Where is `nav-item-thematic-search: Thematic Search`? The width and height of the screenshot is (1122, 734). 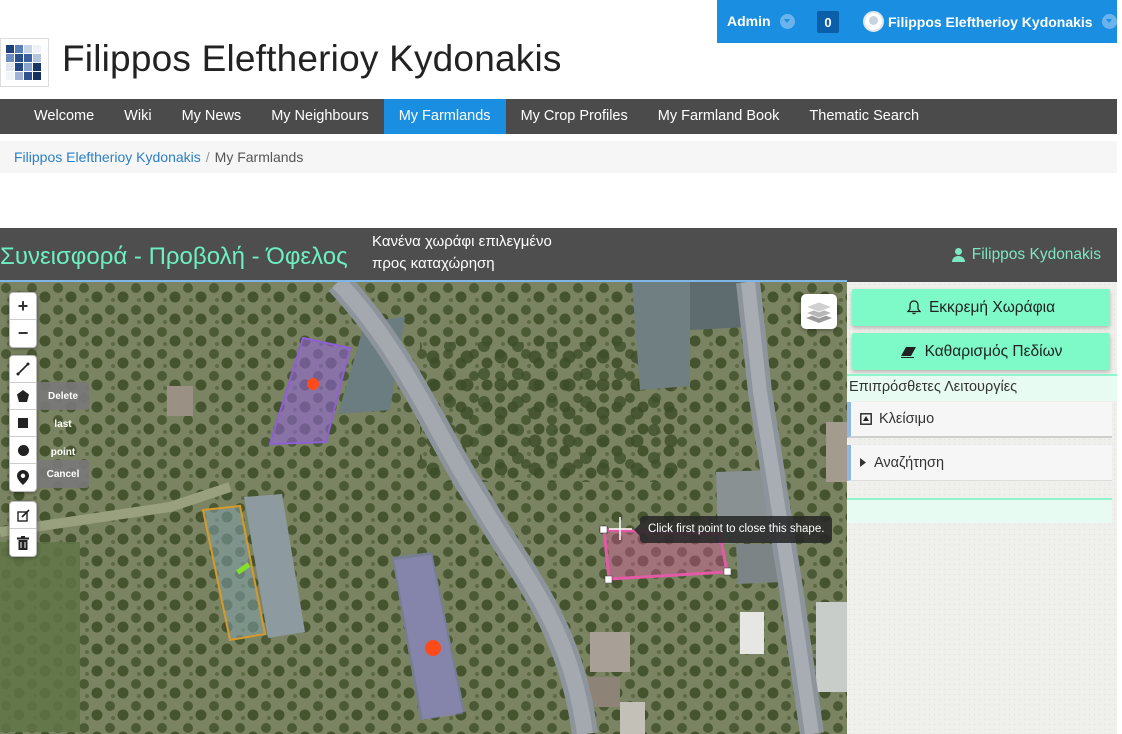 nav-item-thematic-search: Thematic Search is located at coordinates (864, 116).